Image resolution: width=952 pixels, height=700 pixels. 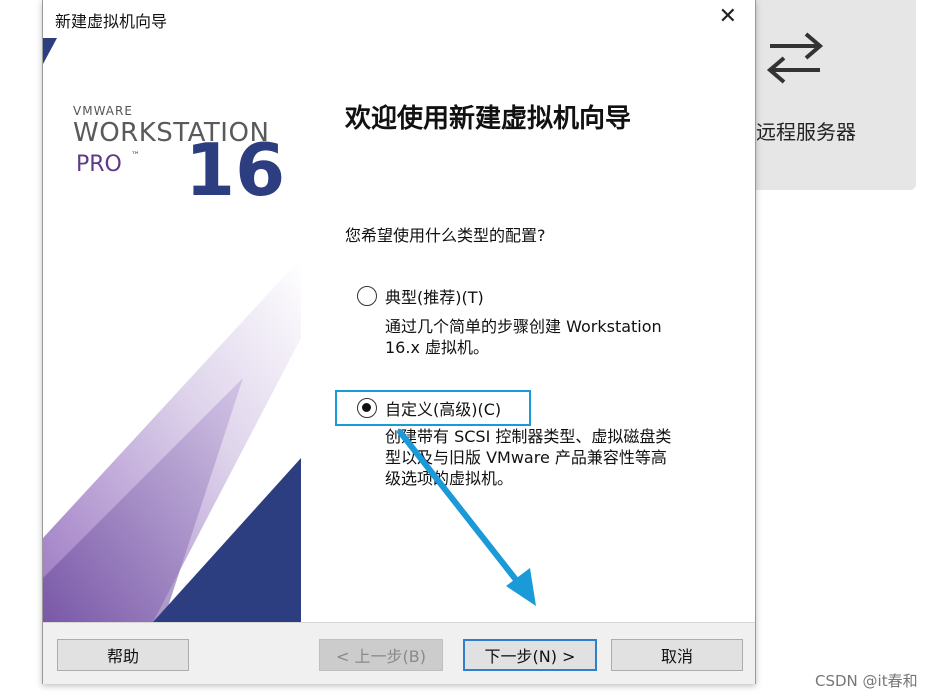 I want to click on back-button: < 上一步(B), so click(x=381, y=655).